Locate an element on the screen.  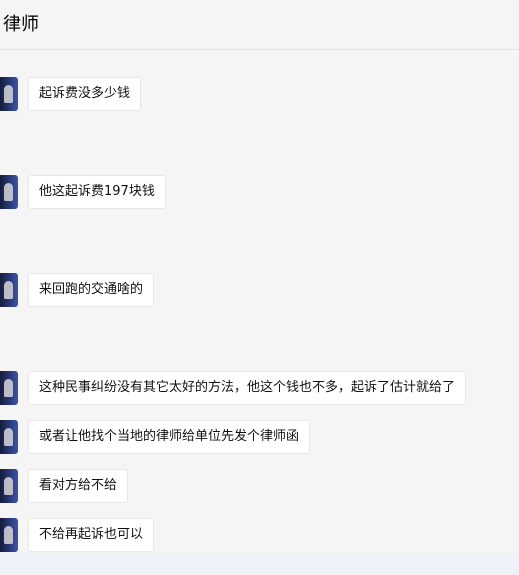
chat-header: 律师 is located at coordinates (259, 25).